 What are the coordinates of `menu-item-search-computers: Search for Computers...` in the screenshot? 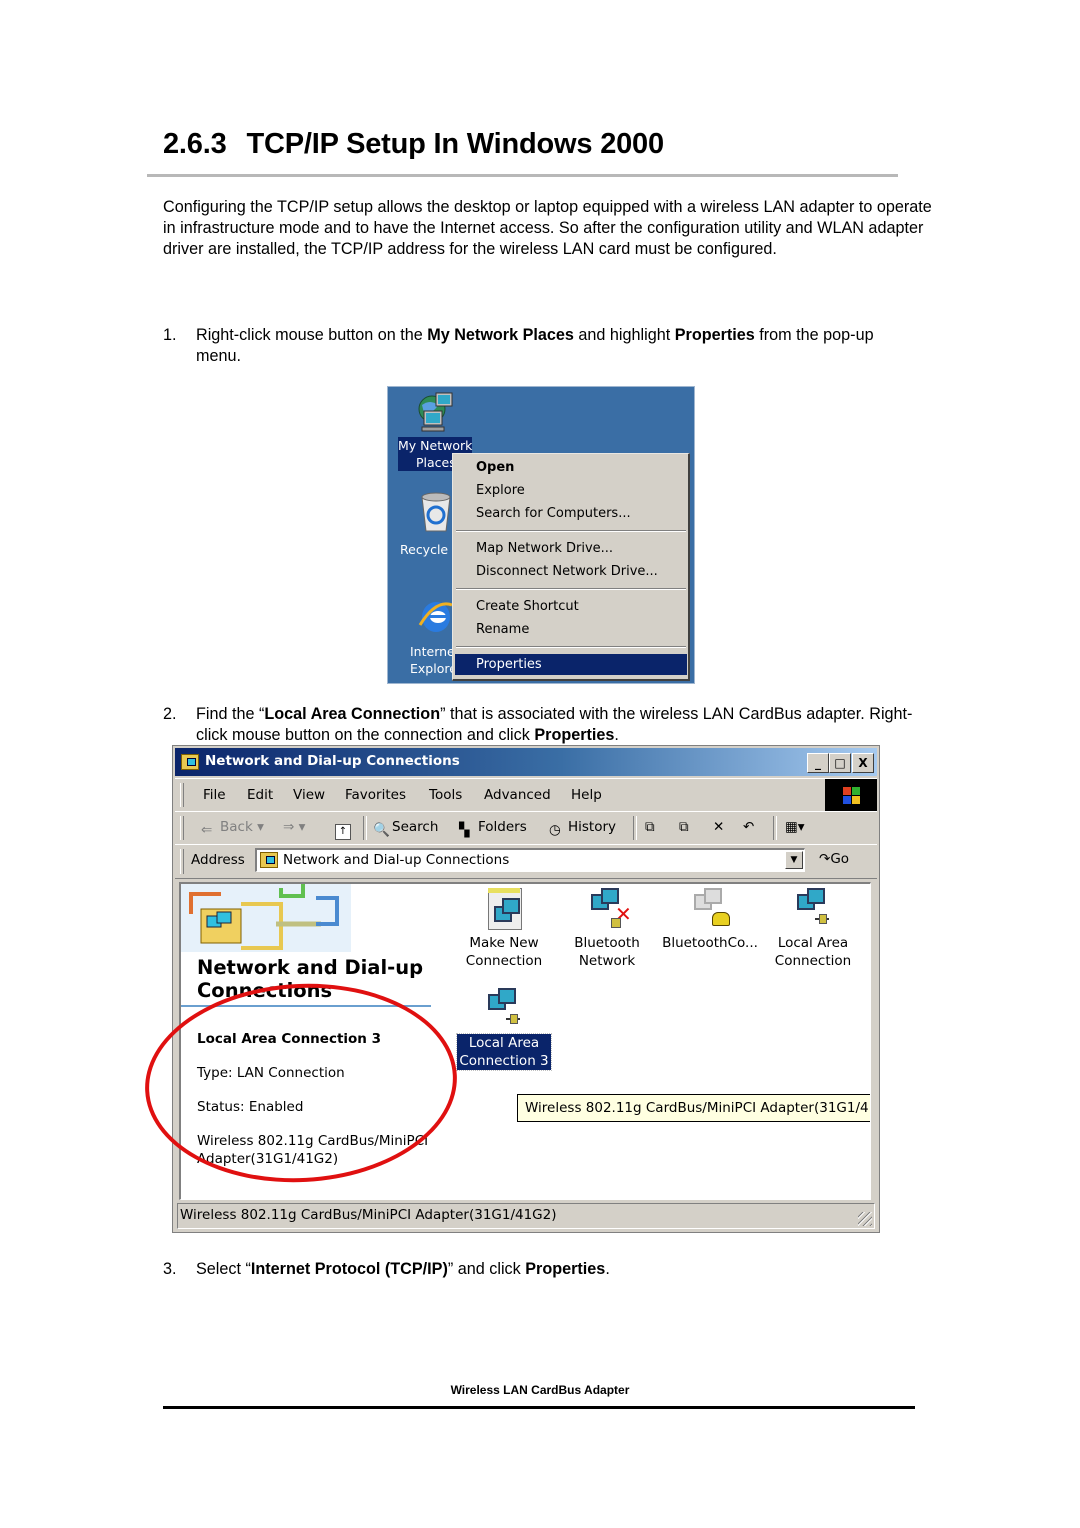 It's located at (571, 513).